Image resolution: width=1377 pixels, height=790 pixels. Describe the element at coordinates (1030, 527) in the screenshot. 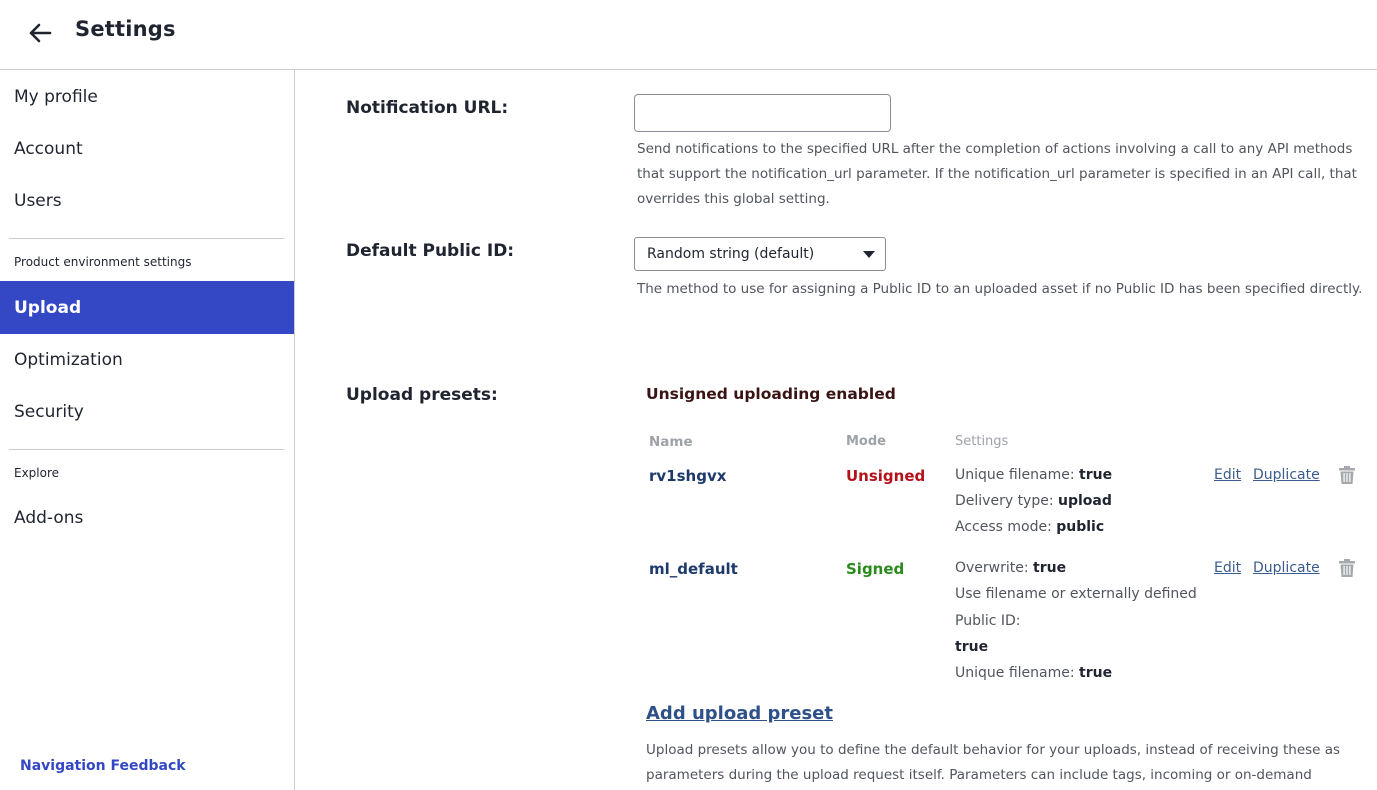

I see `preset-setting: Access mode: public` at that location.